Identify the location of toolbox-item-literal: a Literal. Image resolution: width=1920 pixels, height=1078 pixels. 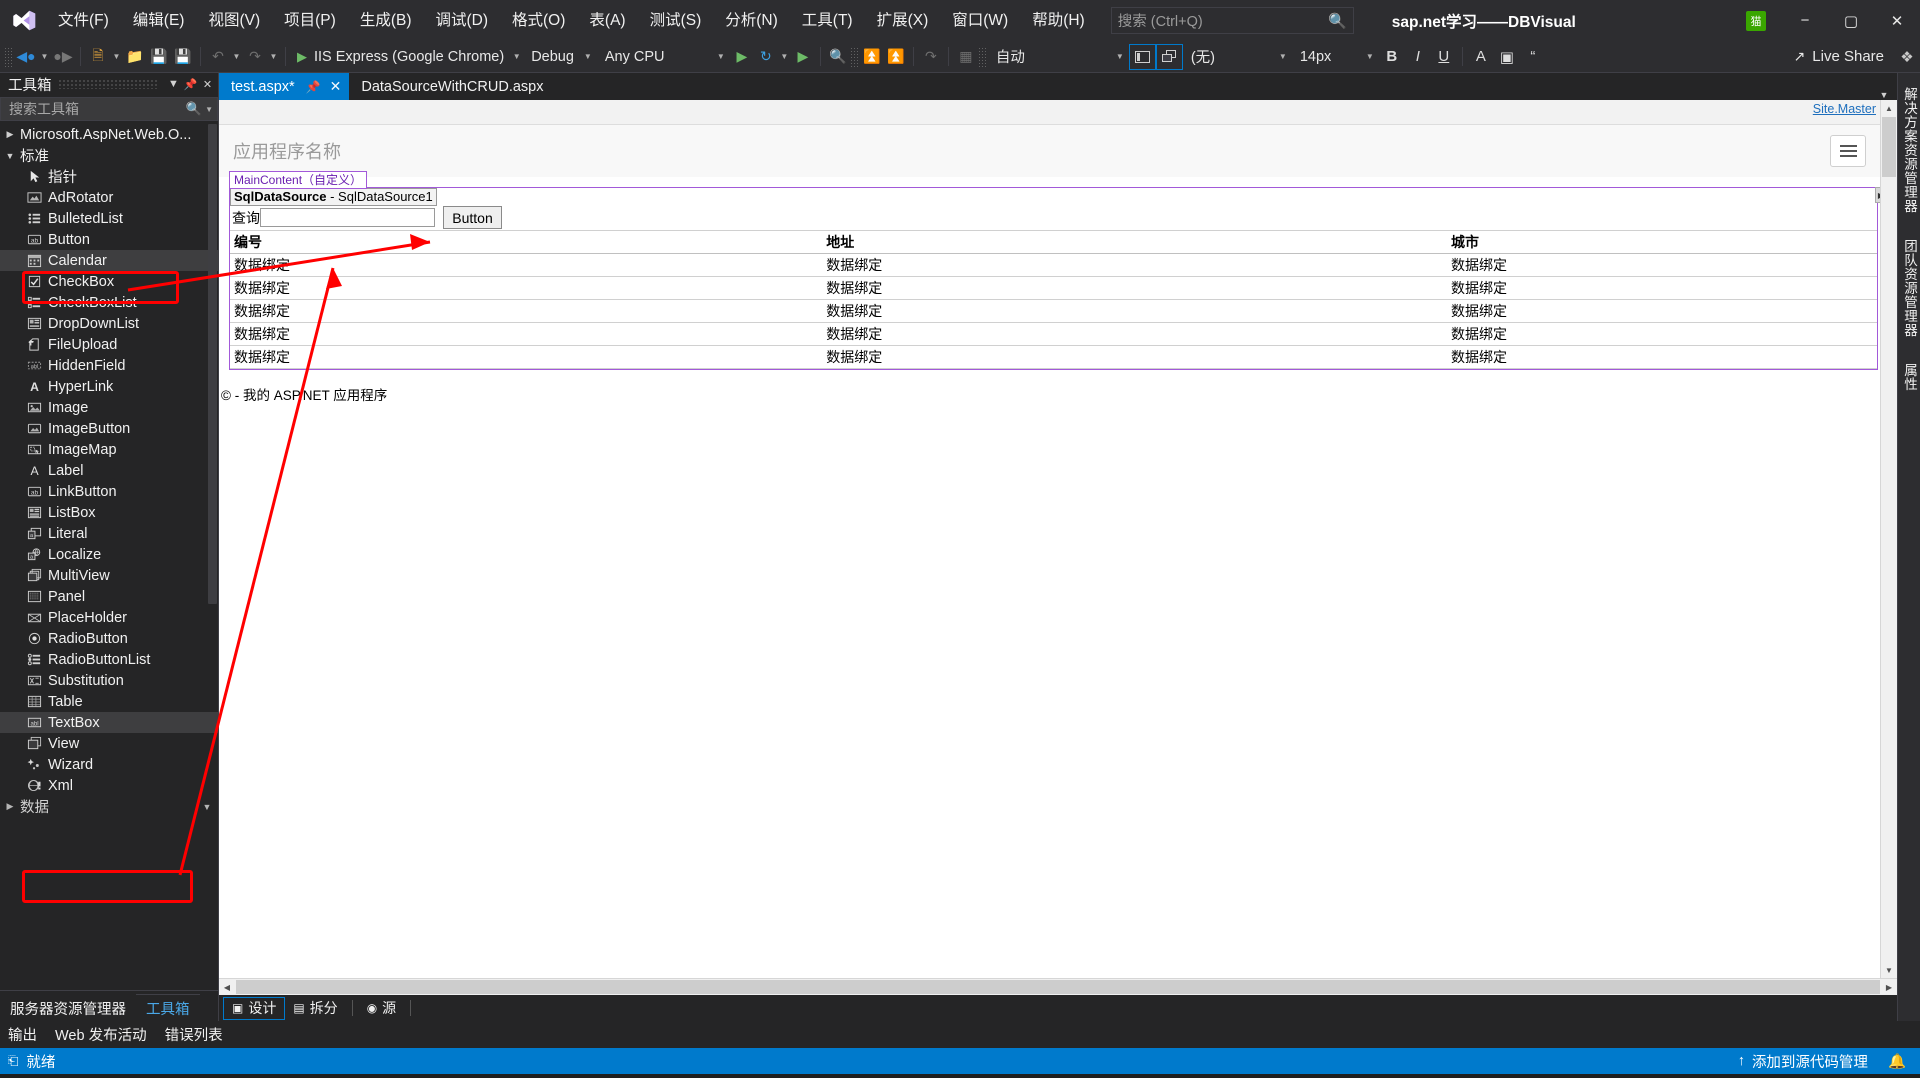
(109, 533).